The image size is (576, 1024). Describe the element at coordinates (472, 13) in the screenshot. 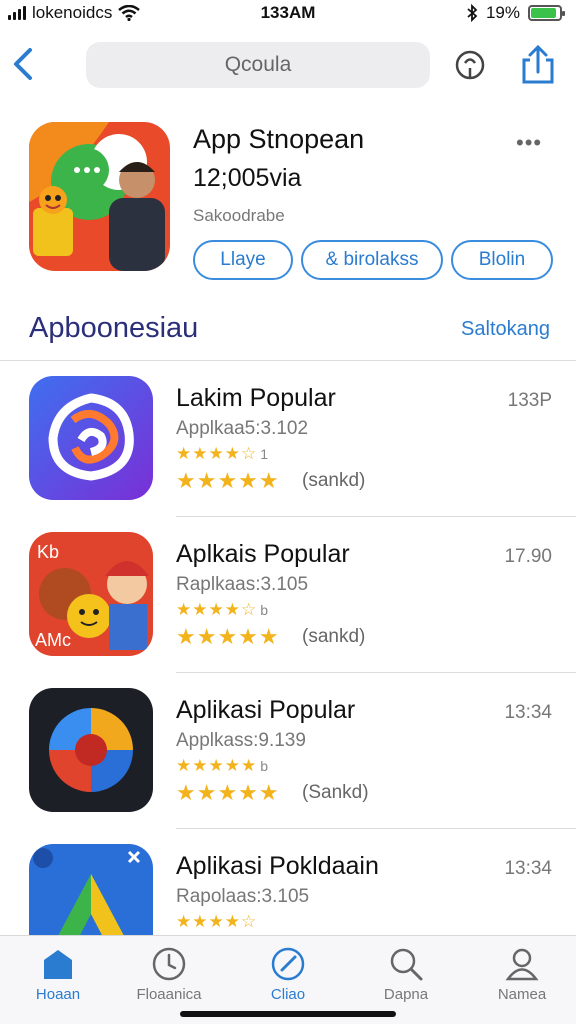

I see `bluetooth-icon` at that location.